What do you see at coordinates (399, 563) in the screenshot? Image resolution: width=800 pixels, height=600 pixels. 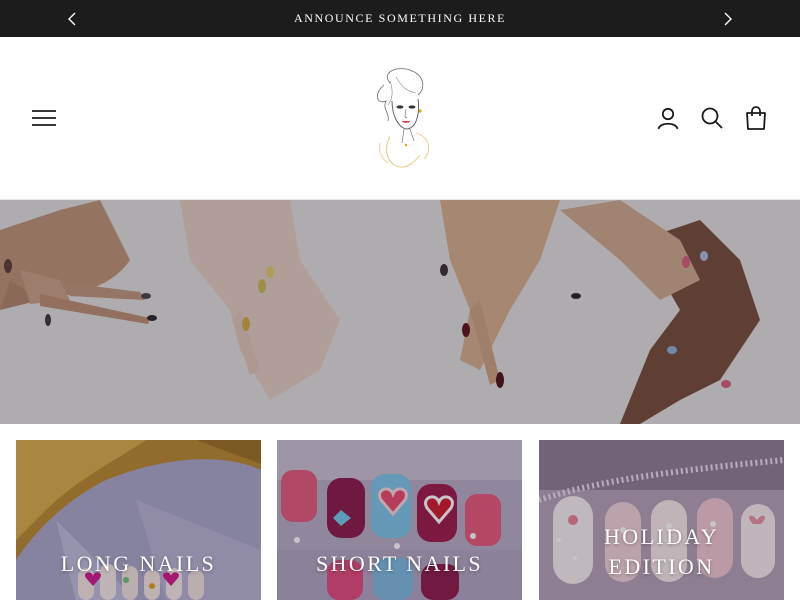 I see `collection-title: SHORT NAILS` at bounding box center [399, 563].